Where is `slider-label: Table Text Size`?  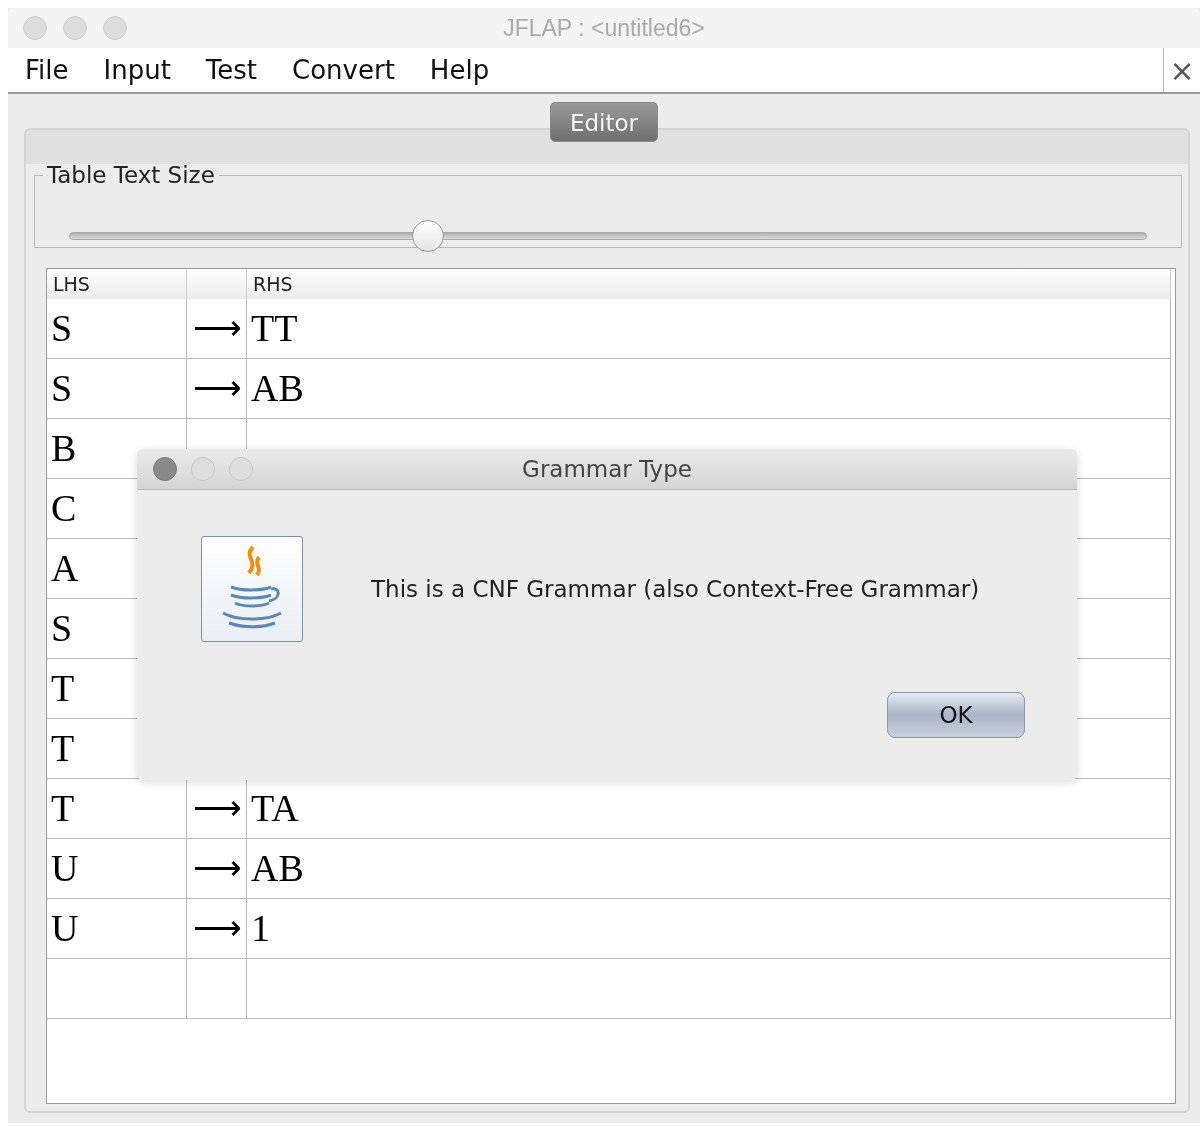
slider-label: Table Text Size is located at coordinates (131, 175).